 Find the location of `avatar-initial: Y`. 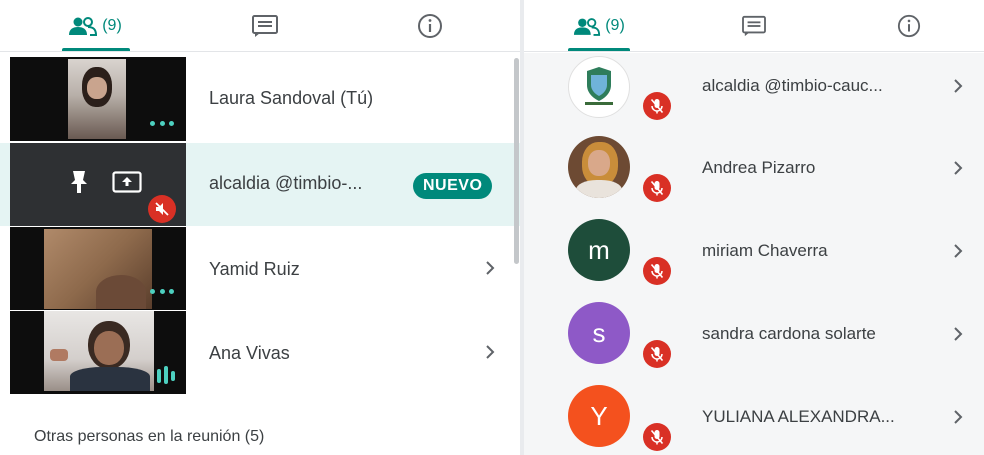

avatar-initial: Y is located at coordinates (599, 416).